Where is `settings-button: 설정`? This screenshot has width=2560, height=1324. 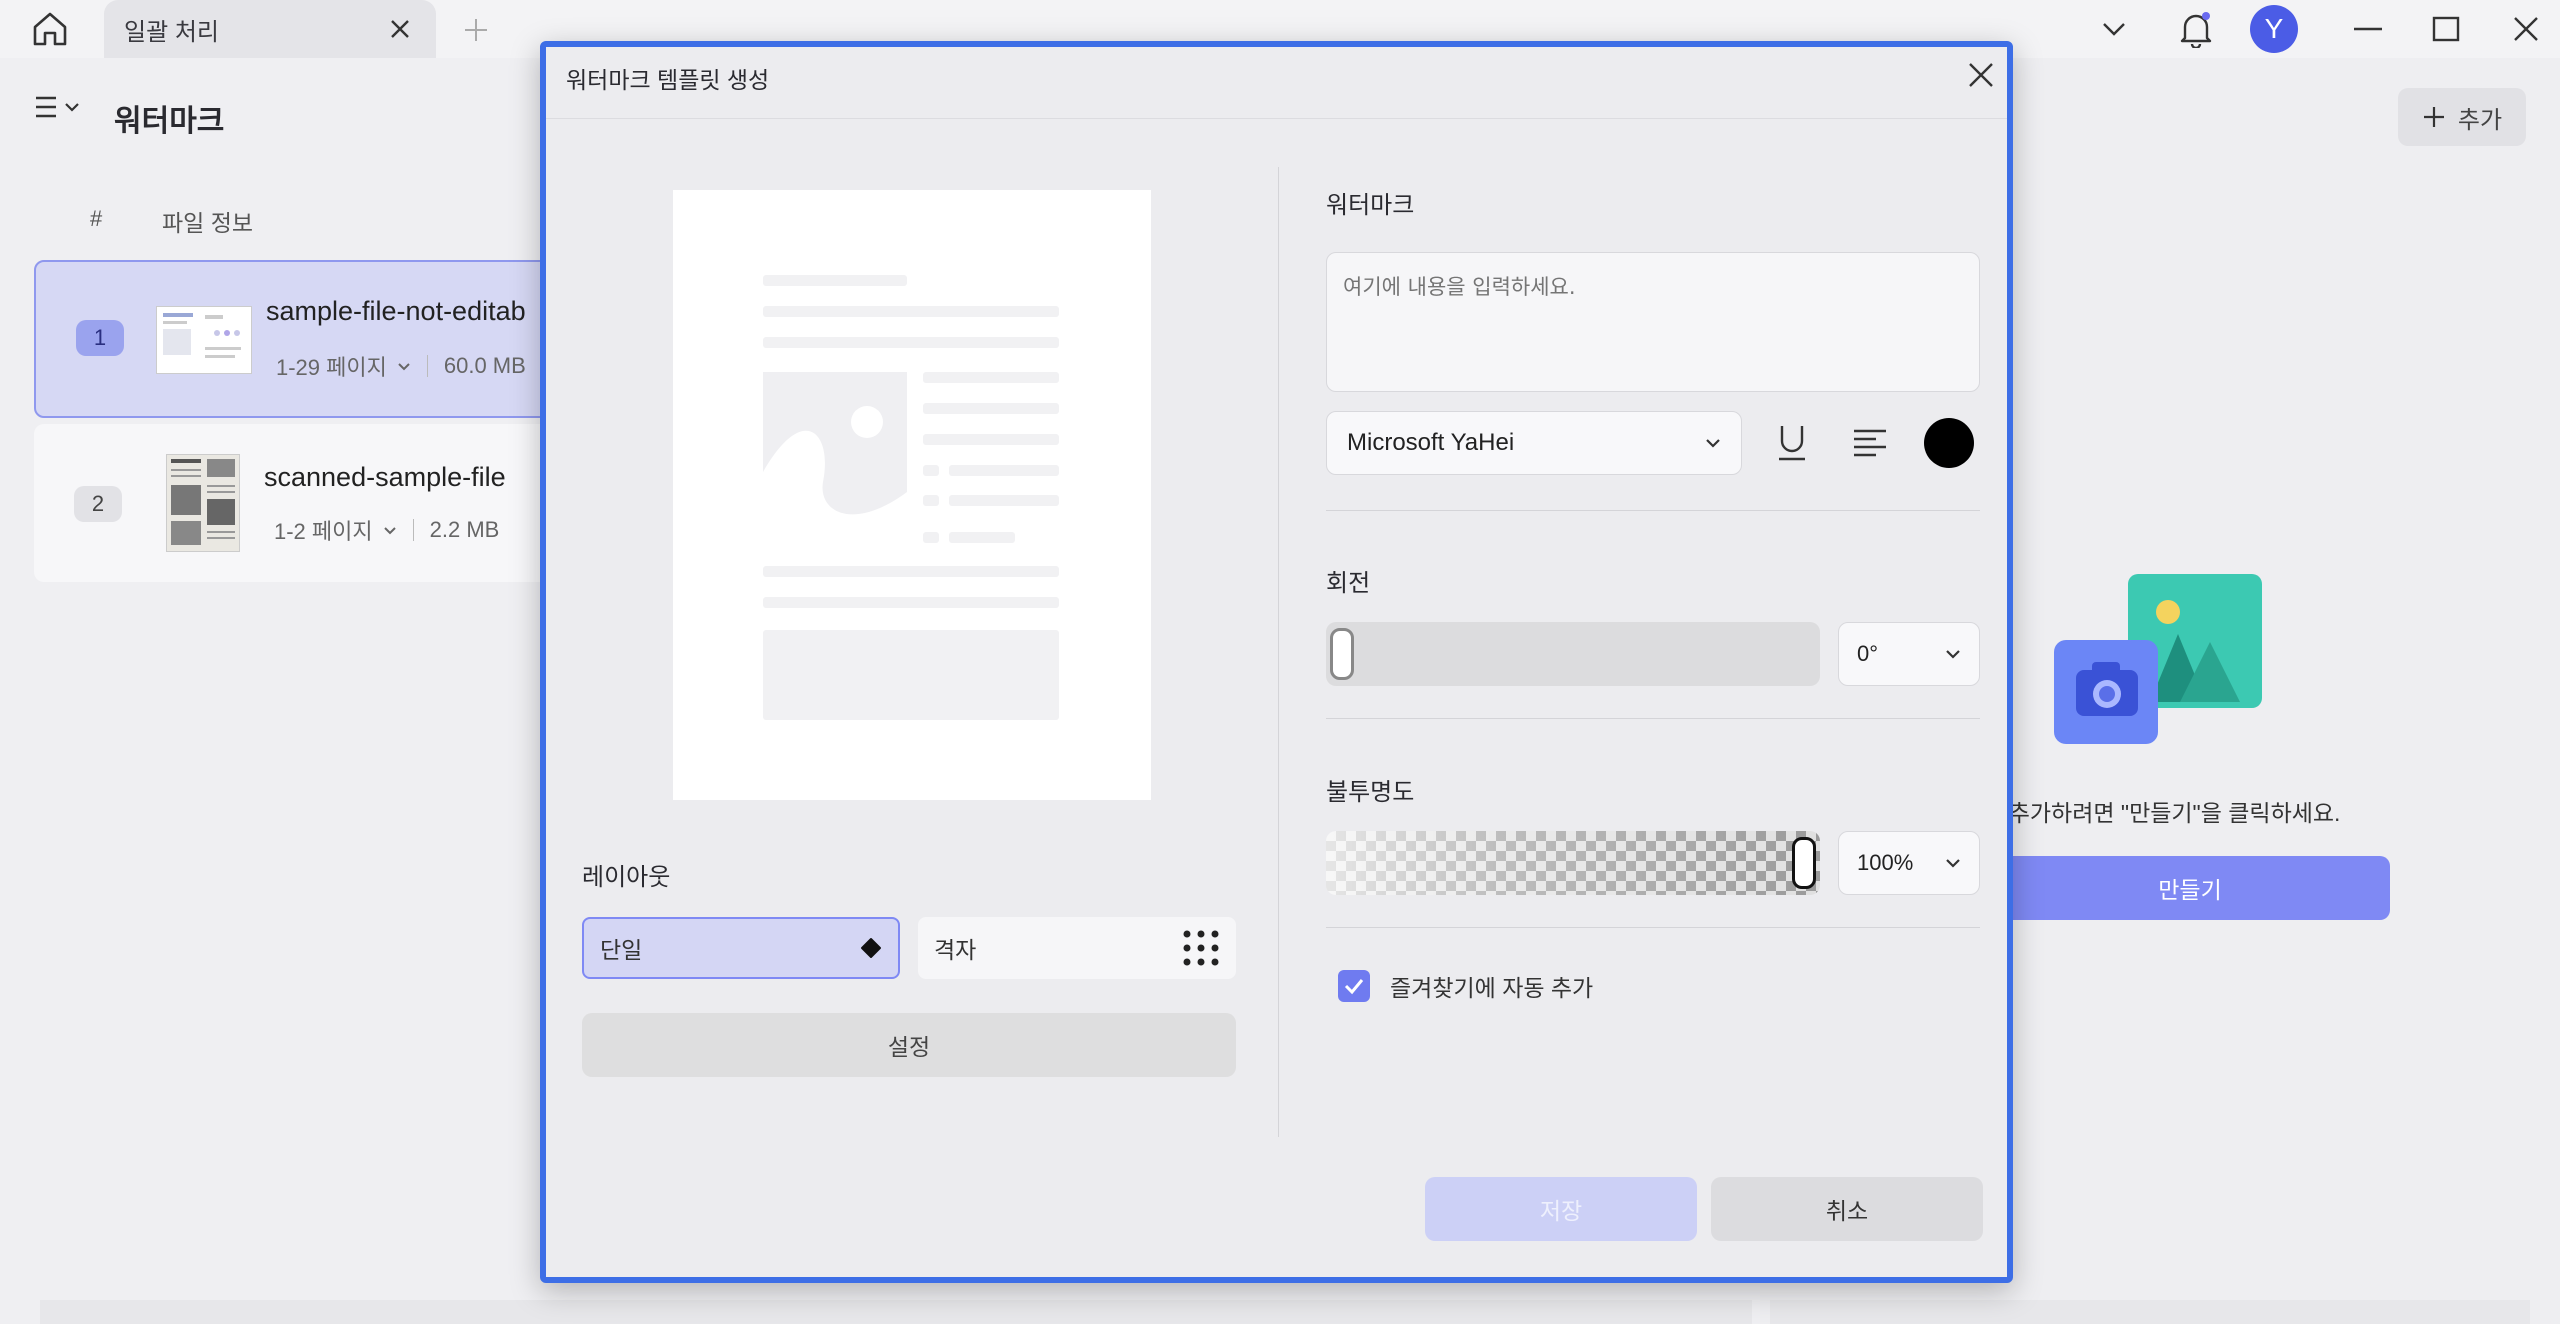 settings-button: 설정 is located at coordinates (909, 1045).